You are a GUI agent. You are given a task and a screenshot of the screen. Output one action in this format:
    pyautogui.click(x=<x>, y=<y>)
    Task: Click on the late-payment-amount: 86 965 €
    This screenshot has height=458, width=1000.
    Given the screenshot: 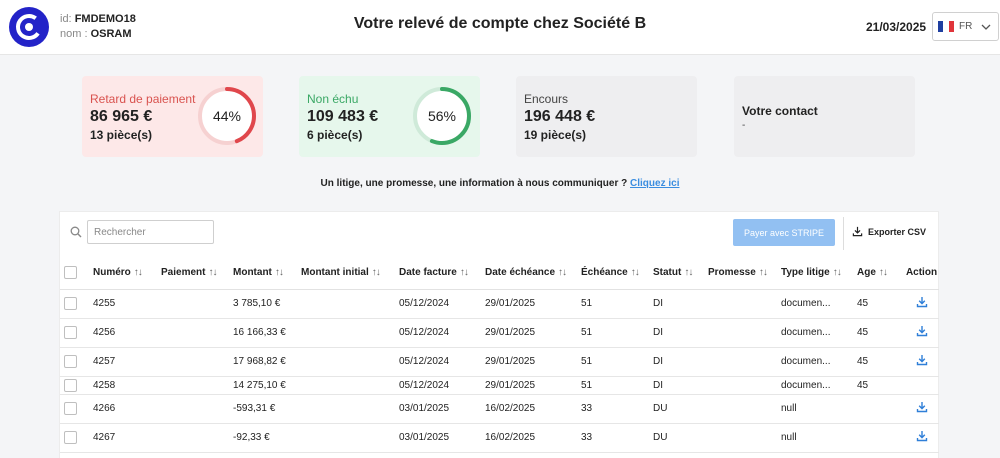 What is the action you would take?
    pyautogui.click(x=121, y=116)
    